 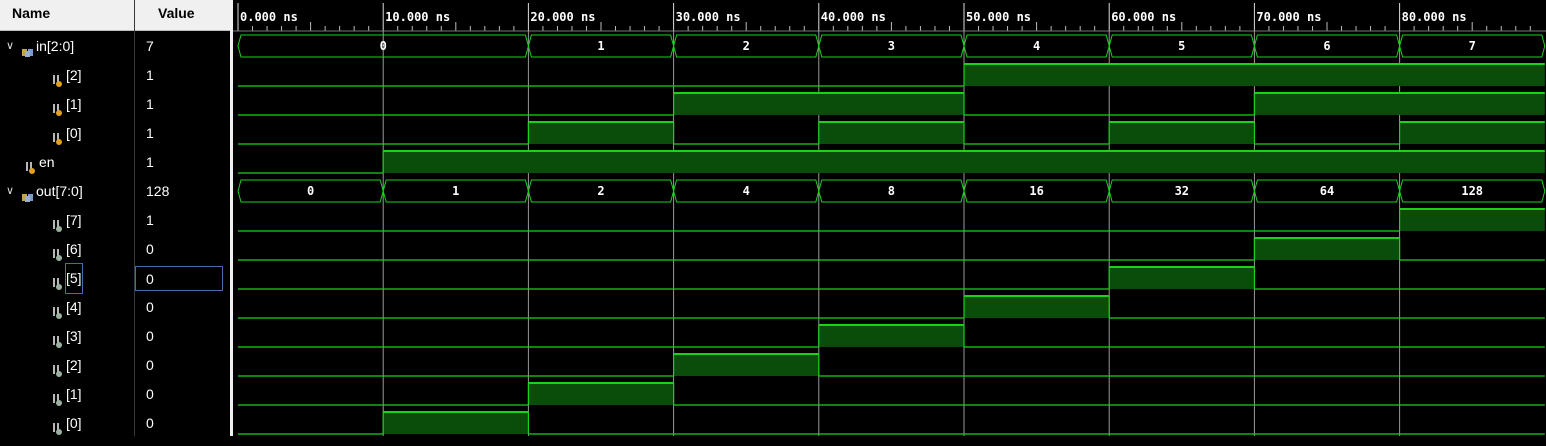 What do you see at coordinates (182, 394) in the screenshot?
I see `value-row-1-12: 0` at bounding box center [182, 394].